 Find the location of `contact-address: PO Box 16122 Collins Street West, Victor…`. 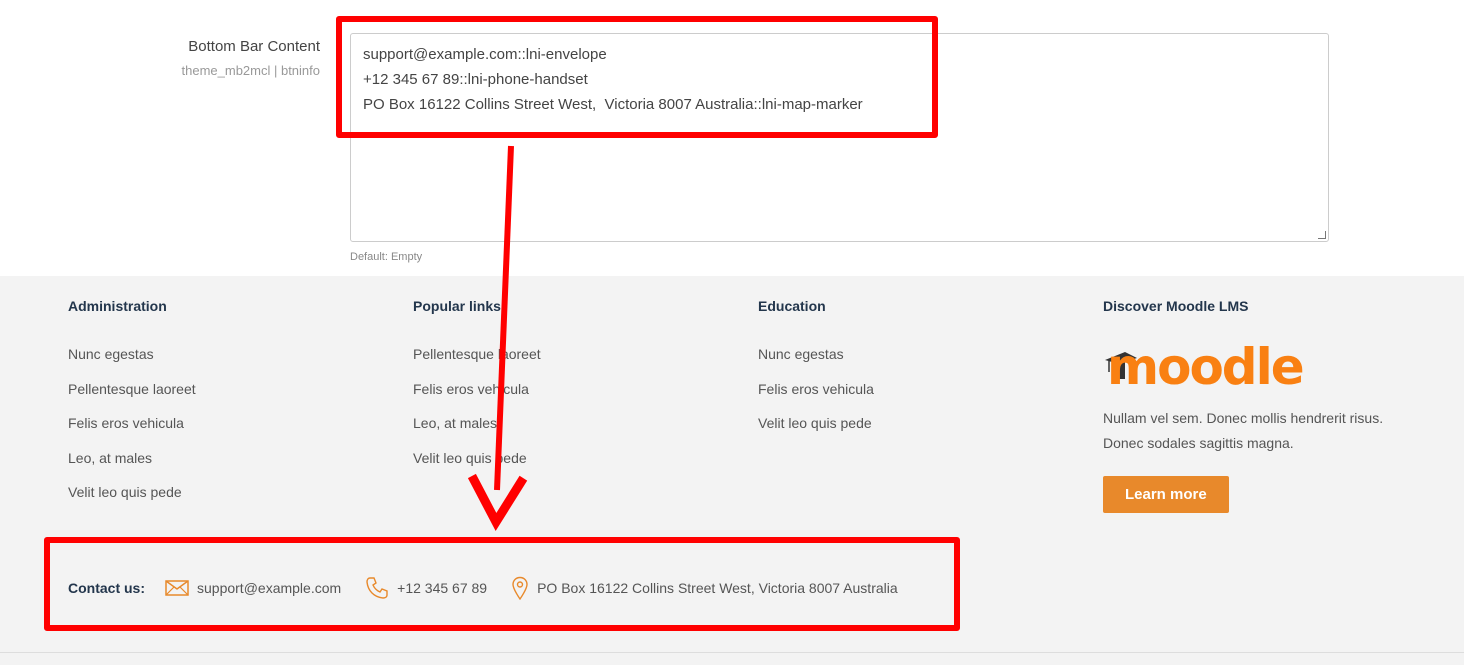

contact-address: PO Box 16122 Collins Street West, Victor… is located at coordinates (704, 588).